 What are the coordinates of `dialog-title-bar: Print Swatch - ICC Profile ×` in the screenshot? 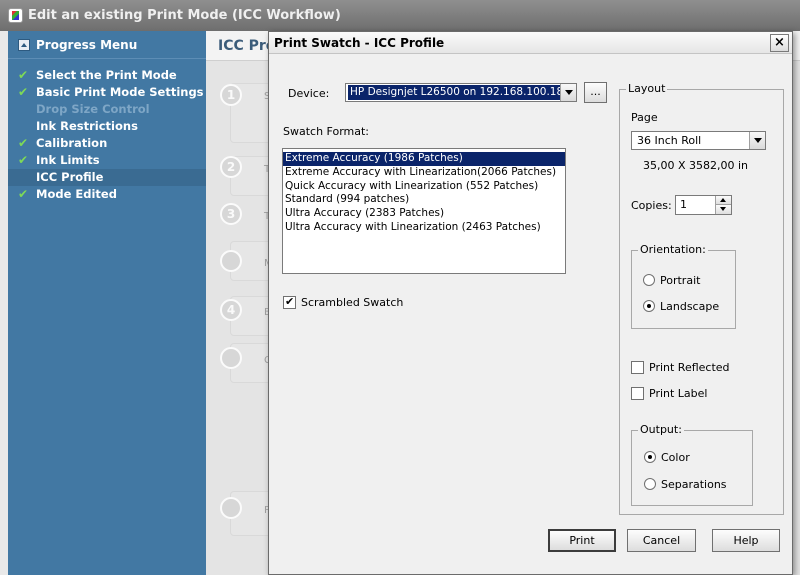 It's located at (530, 43).